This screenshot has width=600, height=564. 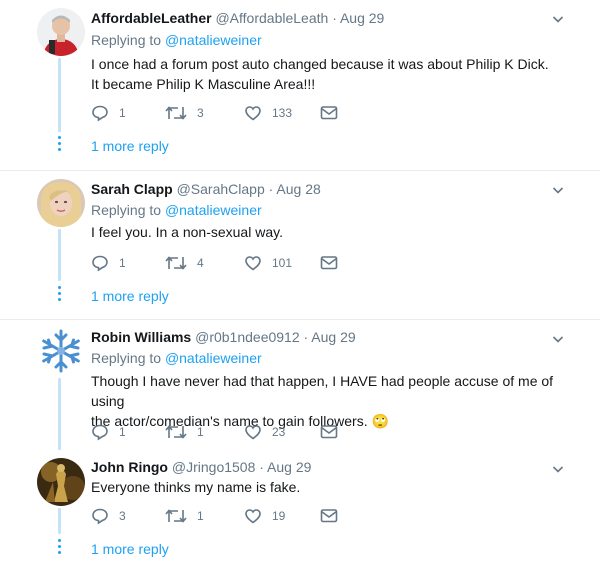 I want to click on retweet-button: 3, so click(x=184, y=113).